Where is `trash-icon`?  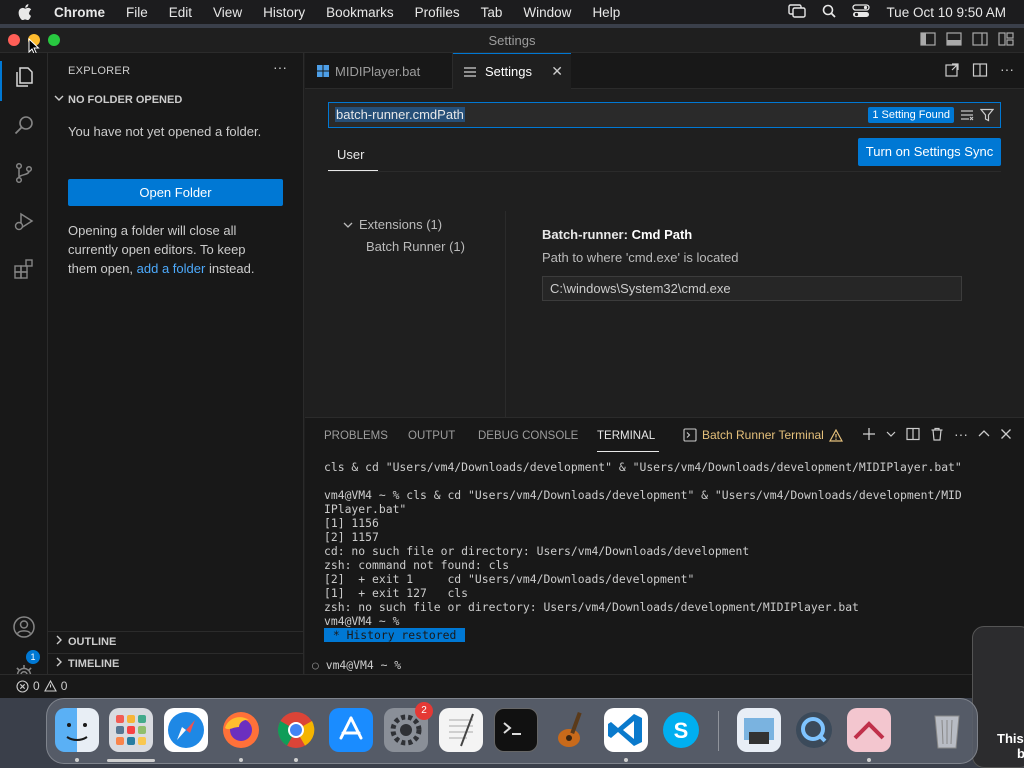 trash-icon is located at coordinates (947, 730).